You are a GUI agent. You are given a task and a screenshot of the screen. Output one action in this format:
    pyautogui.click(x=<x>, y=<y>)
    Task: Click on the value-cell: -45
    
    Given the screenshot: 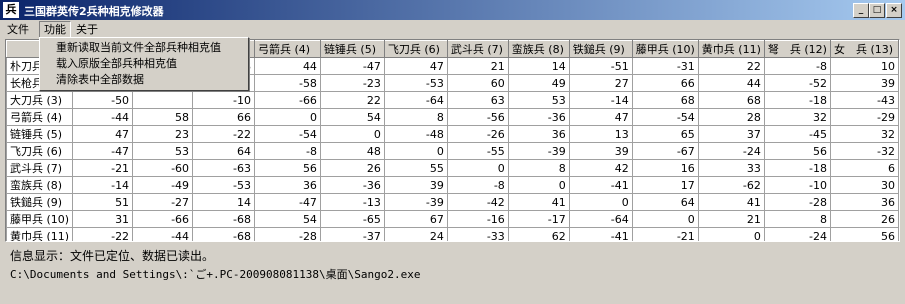 What is the action you would take?
    pyautogui.click(x=797, y=134)
    